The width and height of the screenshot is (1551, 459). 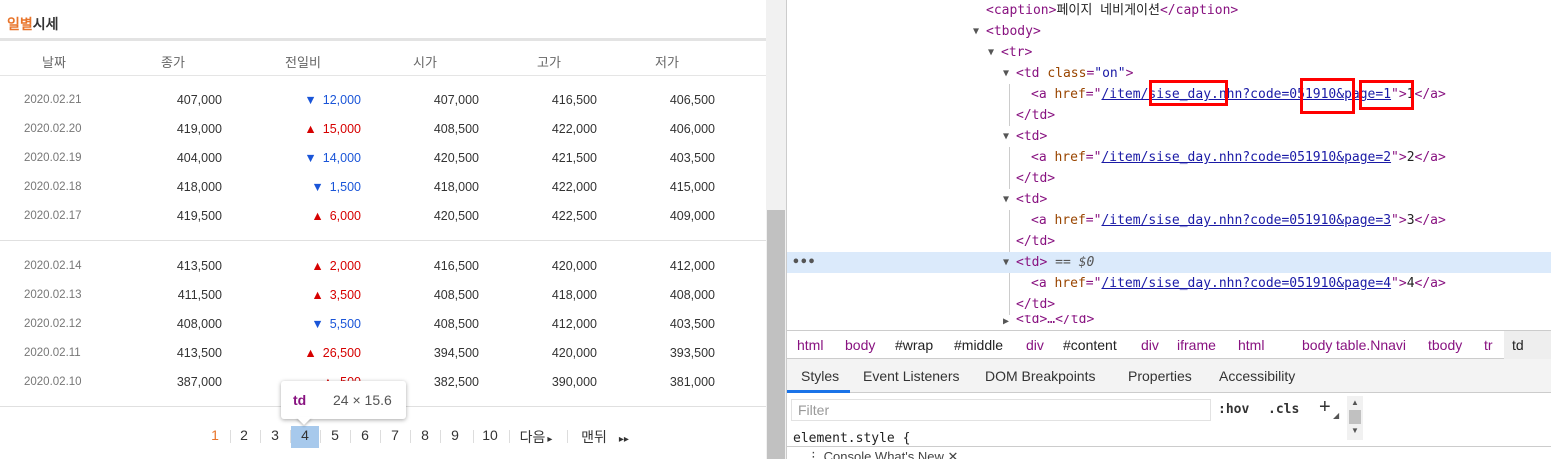 What do you see at coordinates (1169, 10) in the screenshot?
I see `dom-node-caption: <caption>페이지 네비게이션</caption>` at bounding box center [1169, 10].